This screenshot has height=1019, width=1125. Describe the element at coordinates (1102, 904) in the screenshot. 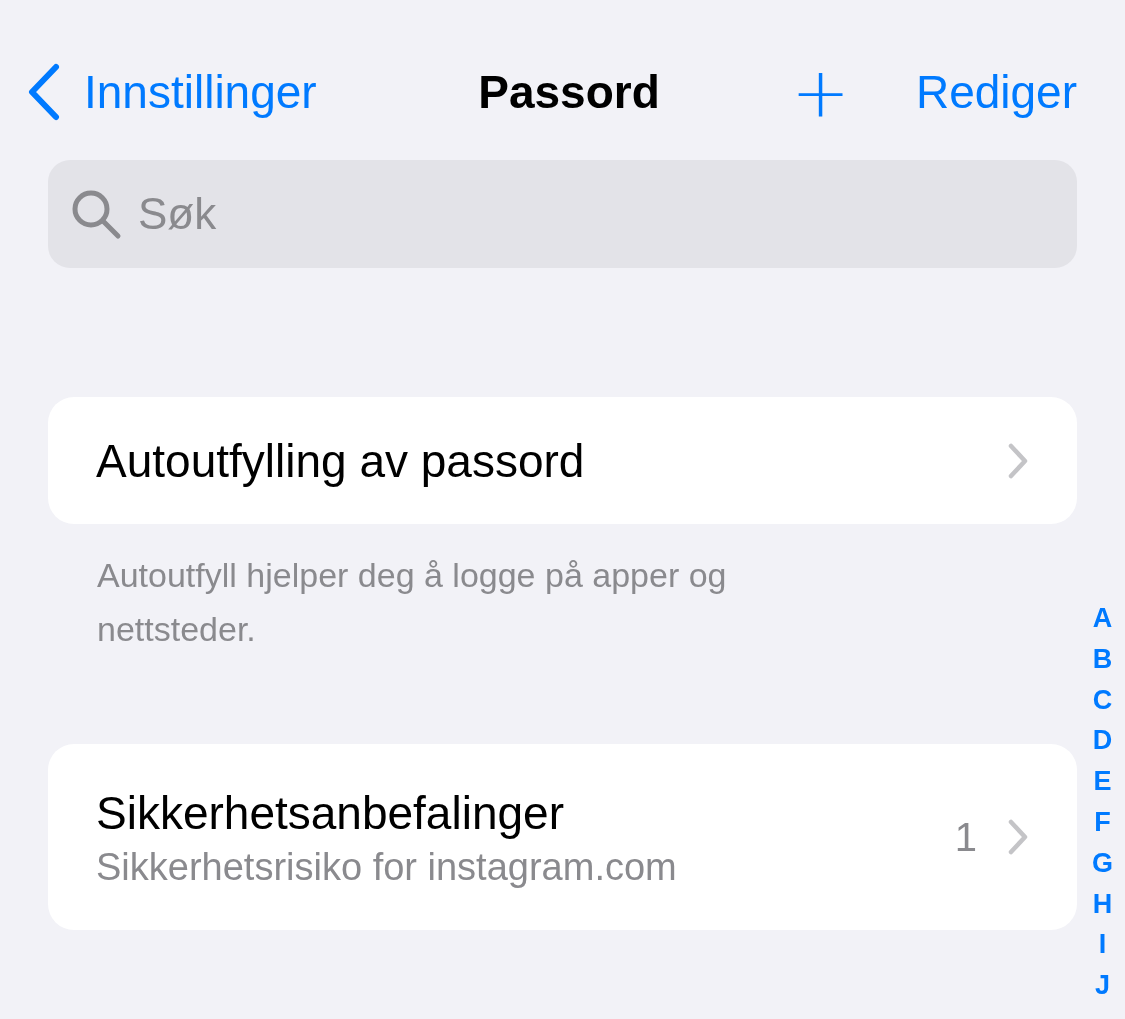

I see `index-letter: H` at that location.